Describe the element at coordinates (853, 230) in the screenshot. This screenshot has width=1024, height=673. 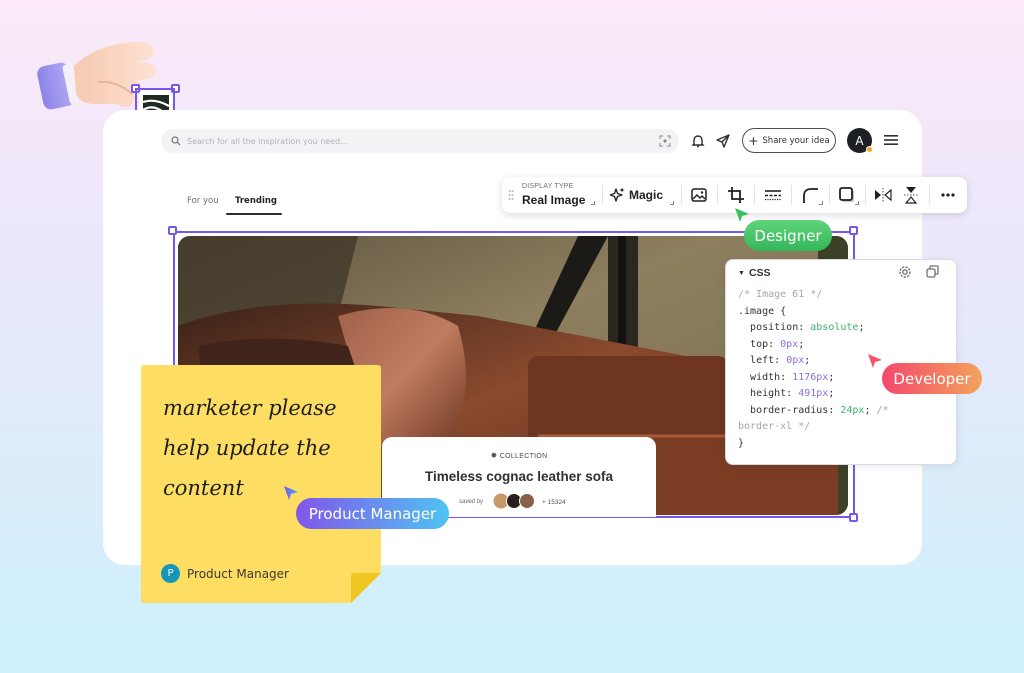
I see `image-resize-handle-tr` at that location.